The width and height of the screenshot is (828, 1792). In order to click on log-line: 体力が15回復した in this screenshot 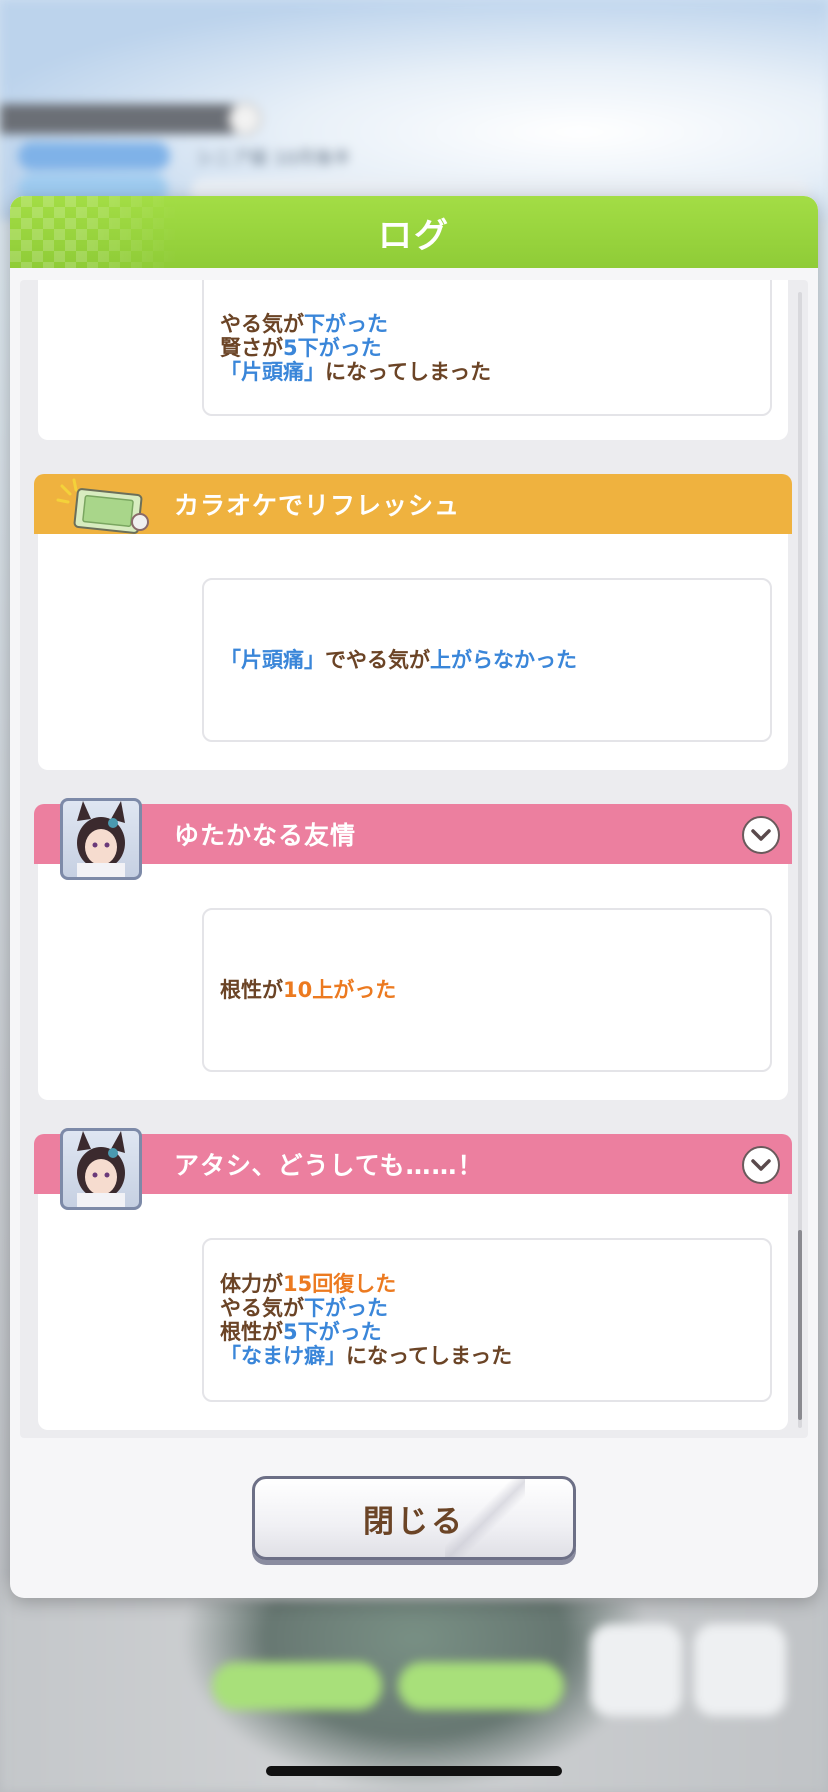, I will do `click(308, 1284)`.